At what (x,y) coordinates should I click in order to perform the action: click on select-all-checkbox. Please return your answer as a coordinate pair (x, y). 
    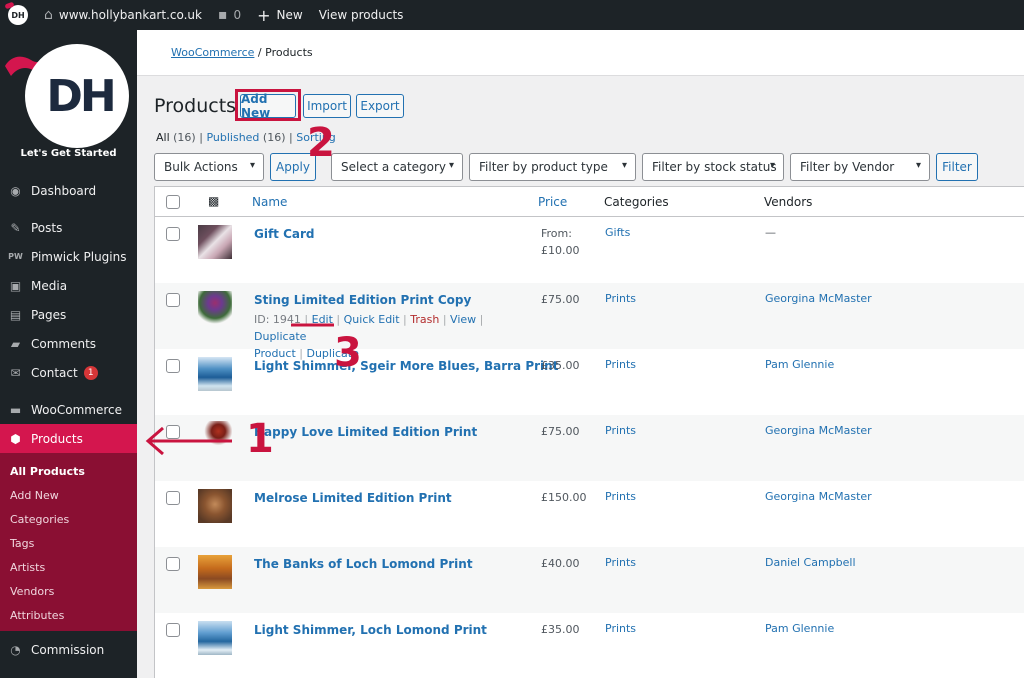
    Looking at the image, I should click on (173, 202).